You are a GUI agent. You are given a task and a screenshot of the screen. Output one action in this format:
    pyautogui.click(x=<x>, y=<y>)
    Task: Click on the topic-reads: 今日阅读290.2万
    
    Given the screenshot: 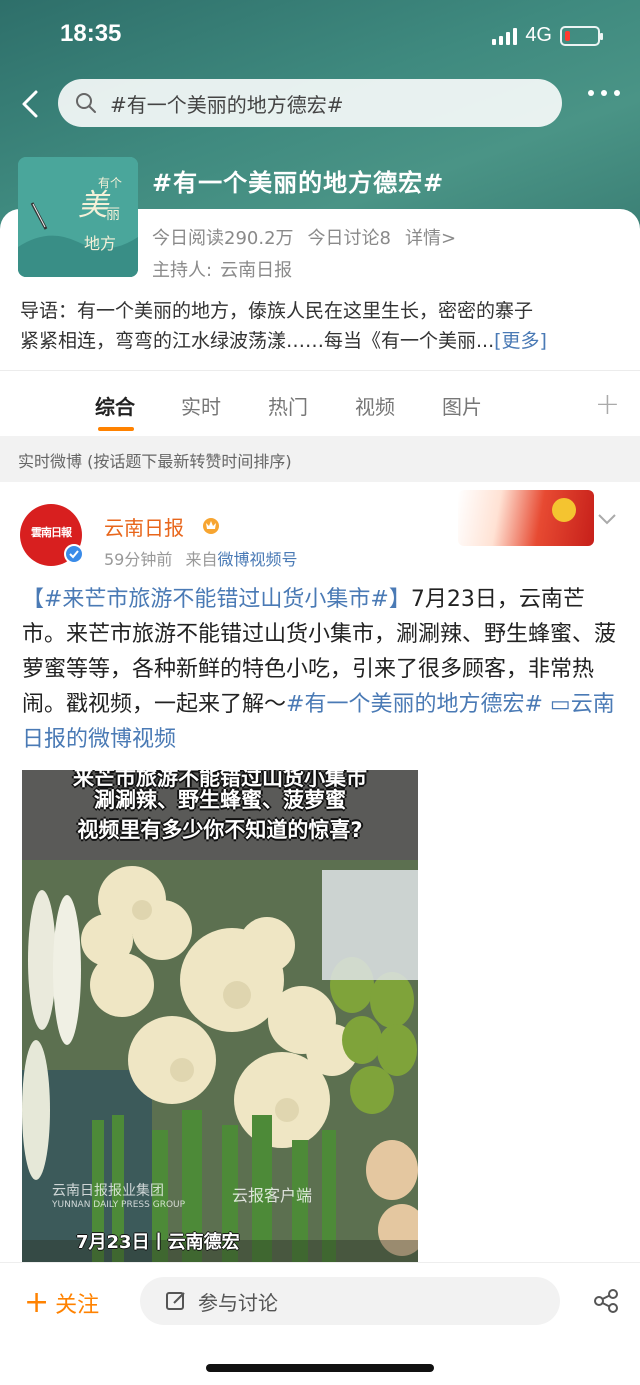 What is the action you would take?
    pyautogui.click(x=223, y=238)
    